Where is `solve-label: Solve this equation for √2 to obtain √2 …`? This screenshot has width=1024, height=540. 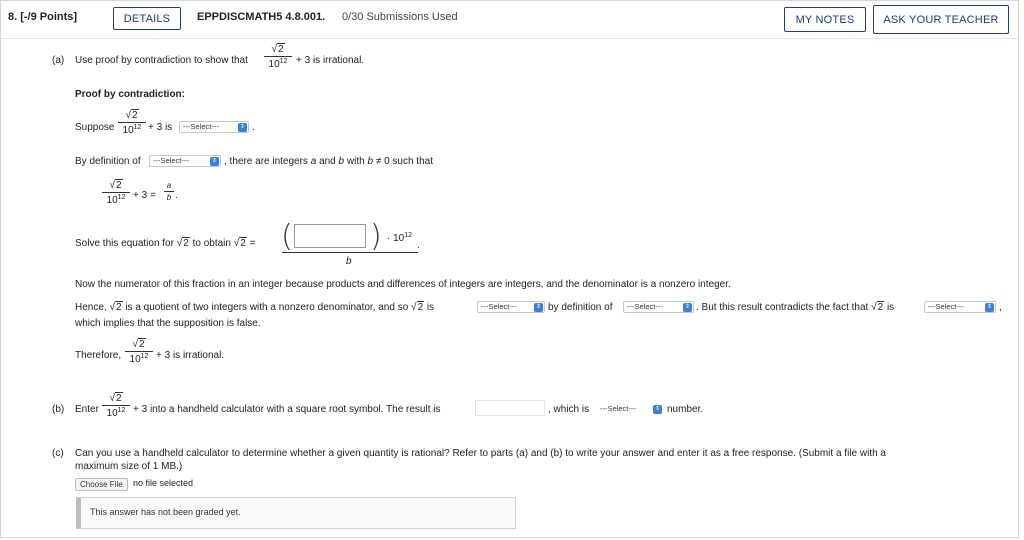
solve-label: Solve this equation for √2 to obtain √2 … is located at coordinates (165, 243).